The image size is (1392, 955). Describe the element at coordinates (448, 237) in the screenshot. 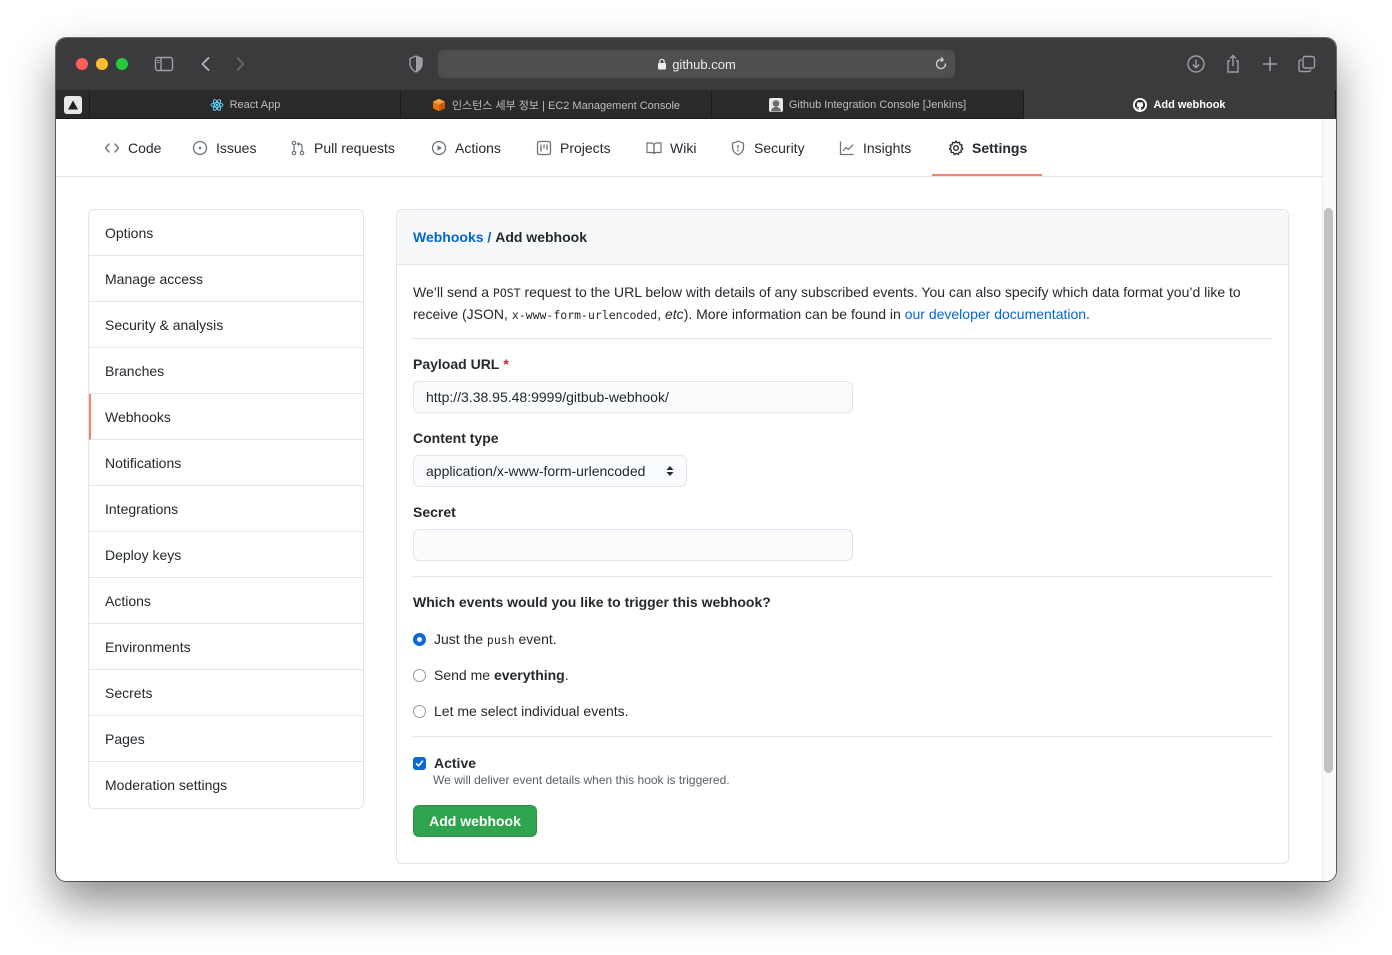

I see `breadcrumb-webhooks-link: Webhooks` at that location.